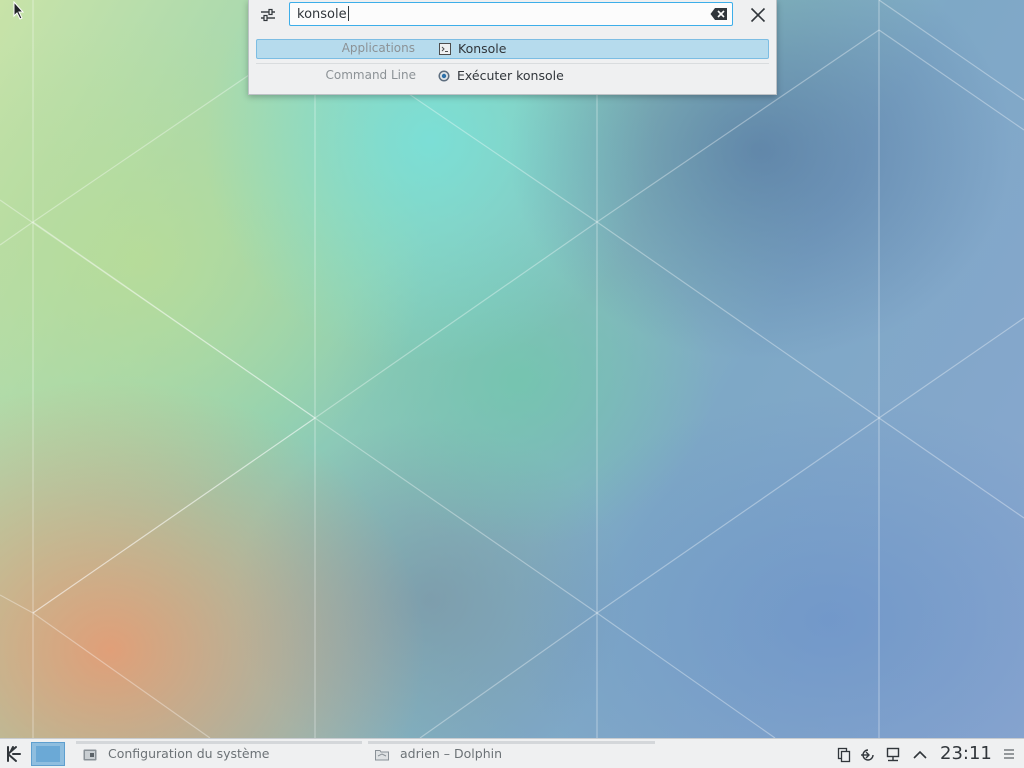  Describe the element at coordinates (445, 49) in the screenshot. I see `terminal-icon` at that location.